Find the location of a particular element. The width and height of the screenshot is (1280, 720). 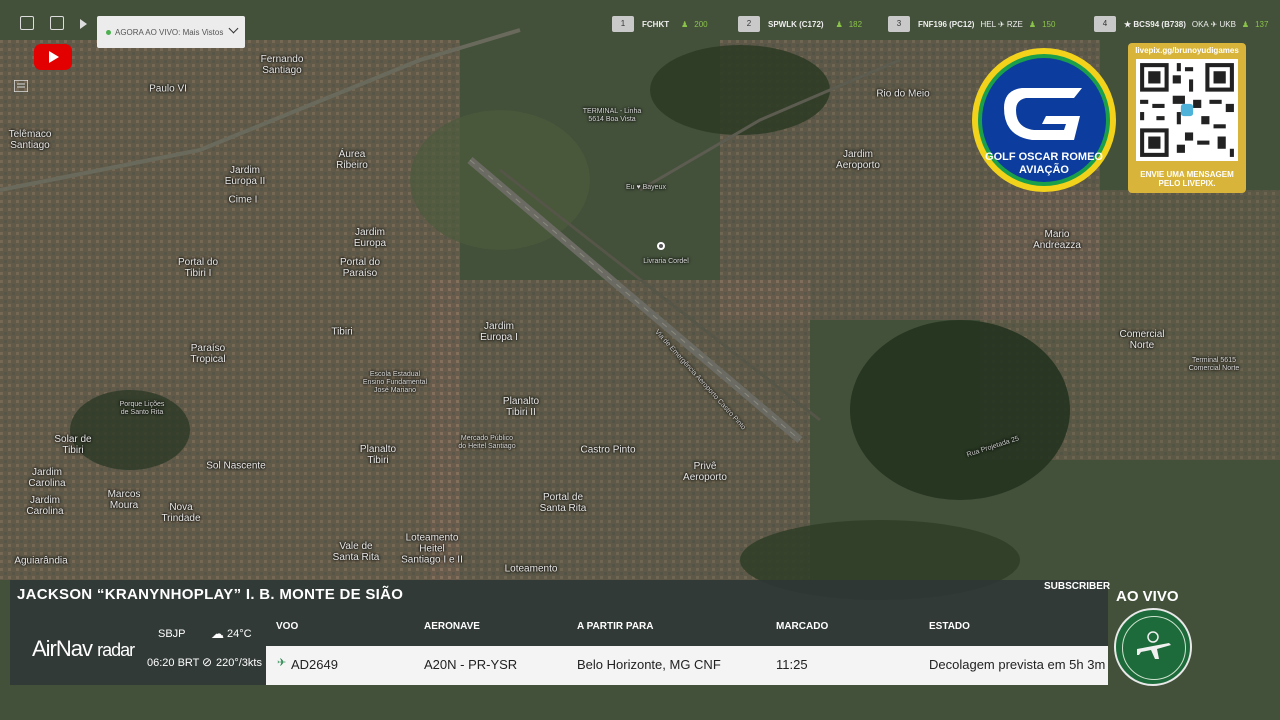

map-label: Comercial Norte is located at coordinates (1142, 340).